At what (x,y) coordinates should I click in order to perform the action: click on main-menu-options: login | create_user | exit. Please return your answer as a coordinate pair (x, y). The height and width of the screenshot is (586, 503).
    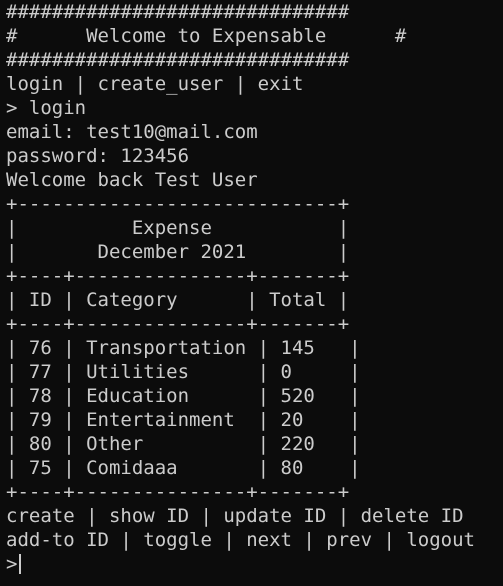
    Looking at the image, I should click on (155, 84).